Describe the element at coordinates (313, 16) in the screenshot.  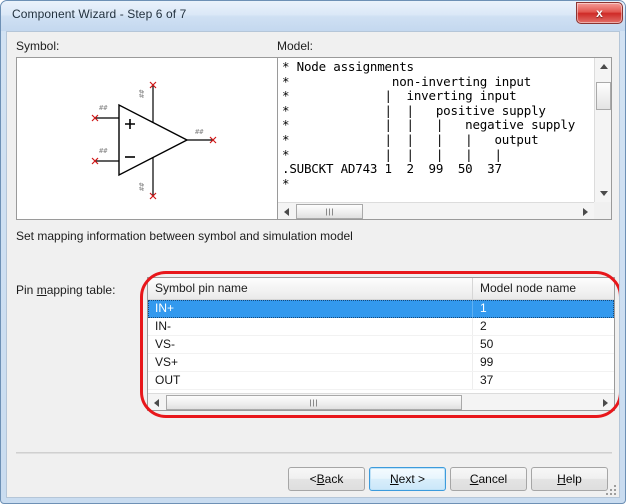
I see `title-bar: Component Wizard - Step 6 of 7 x` at that location.